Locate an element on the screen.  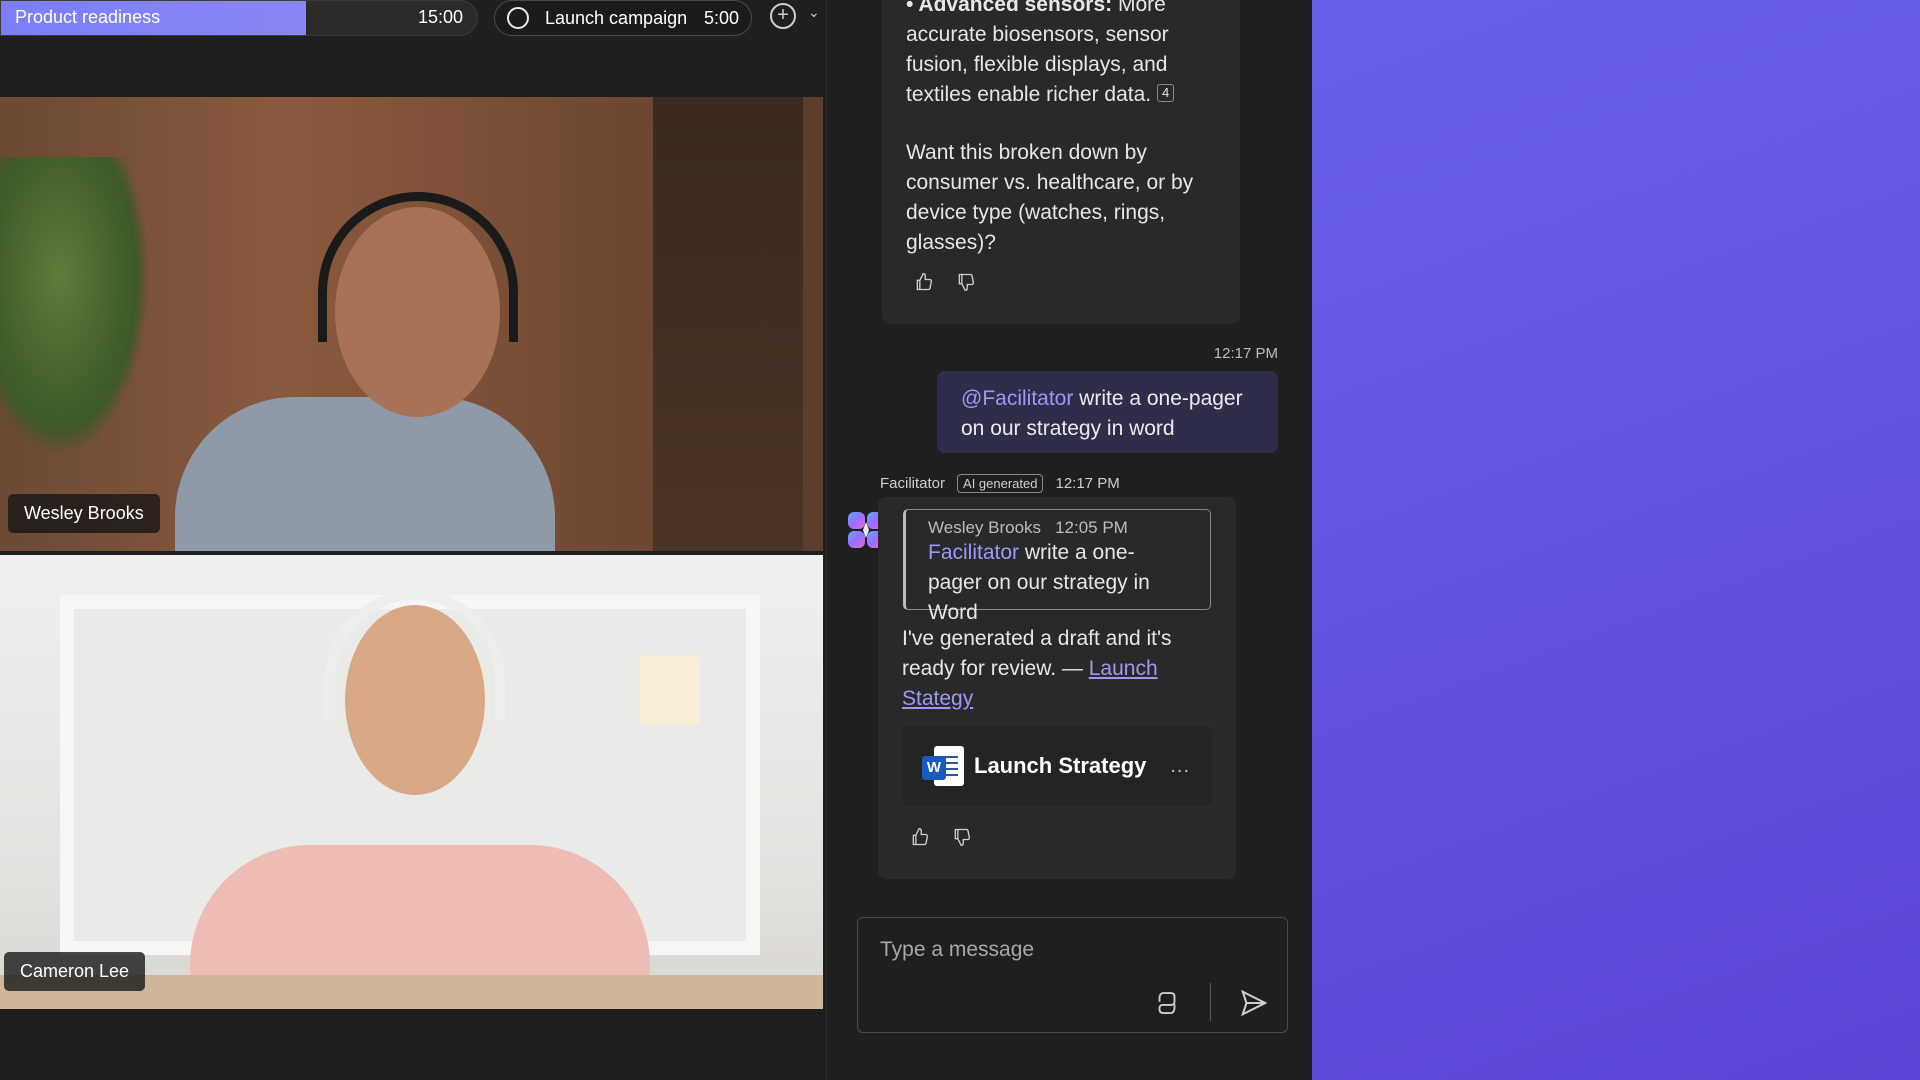
headset-icon is located at coordinates (418, 267).